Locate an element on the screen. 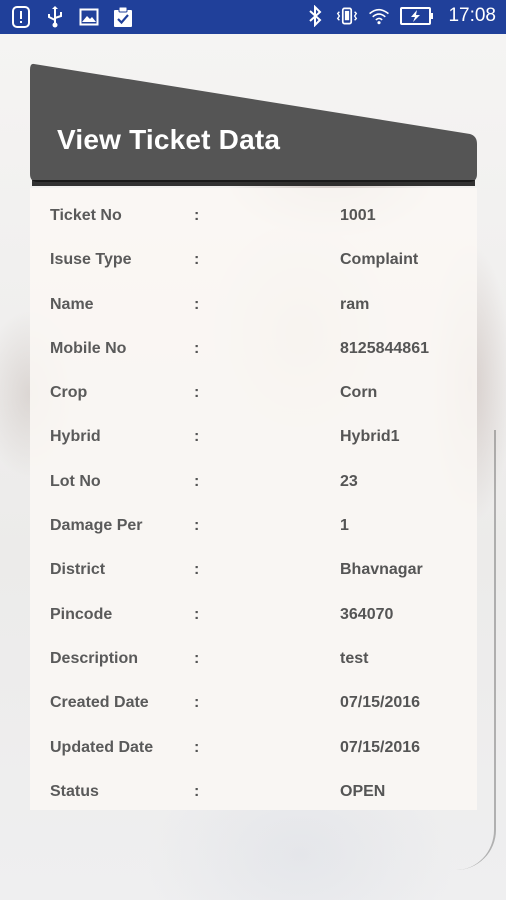  usb-icon is located at coordinates (55, 17).